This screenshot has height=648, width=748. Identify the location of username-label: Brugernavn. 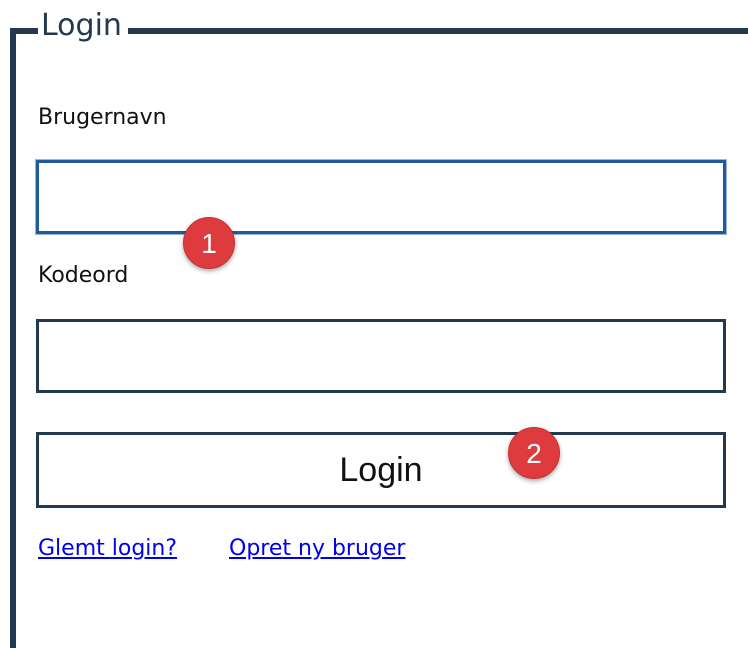
(102, 117).